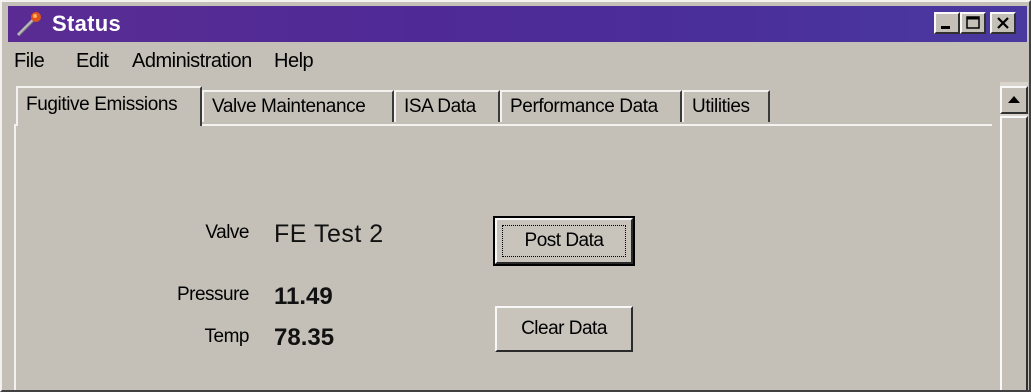 The image size is (1031, 392). Describe the element at coordinates (726, 106) in the screenshot. I see `tab-utilities: Utilities` at that location.